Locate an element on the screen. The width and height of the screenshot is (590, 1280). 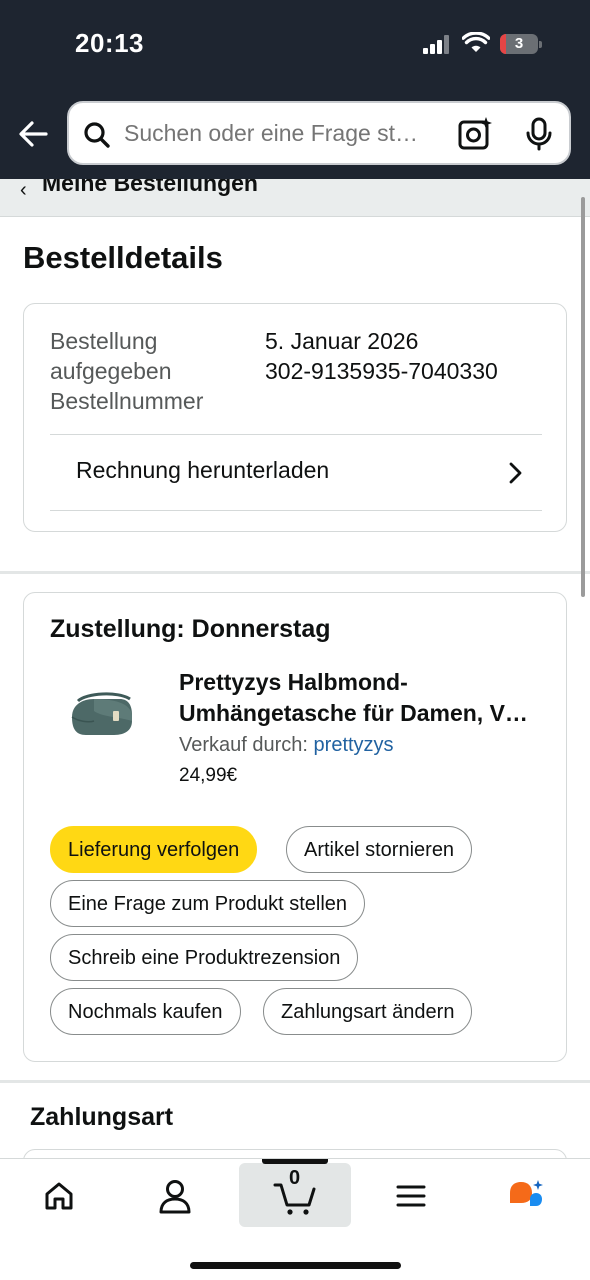
chevron-left-icon: ‹ is located at coordinates (23, 190).